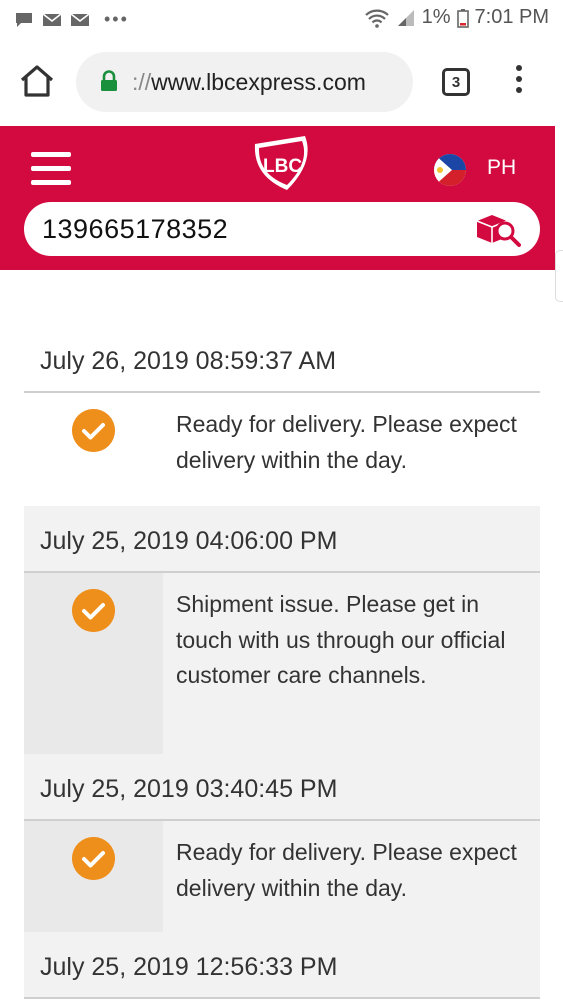  What do you see at coordinates (450, 170) in the screenshot?
I see `philippines-flag-icon` at bounding box center [450, 170].